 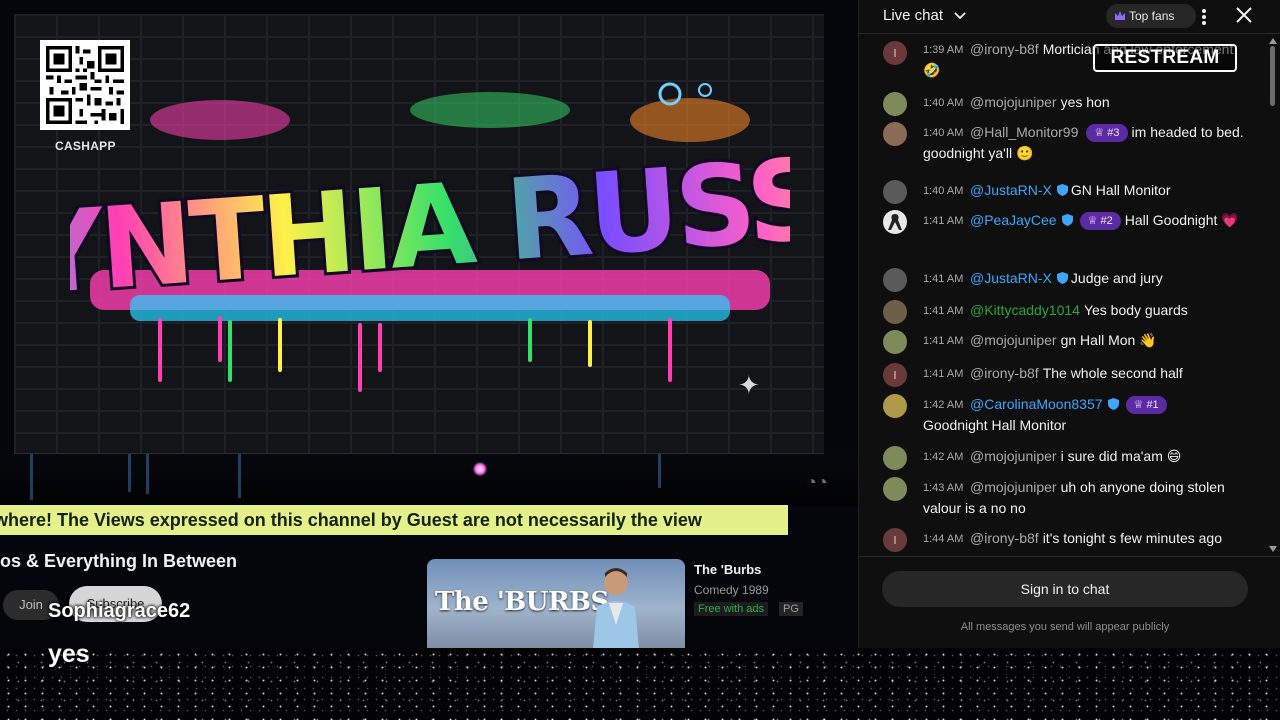 What do you see at coordinates (731, 590) in the screenshot?
I see `movie-meta: Comedy 1989` at bounding box center [731, 590].